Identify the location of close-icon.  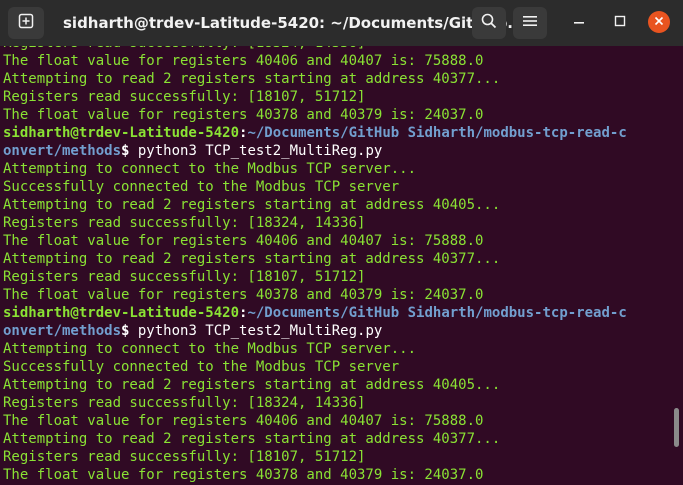
(659, 22).